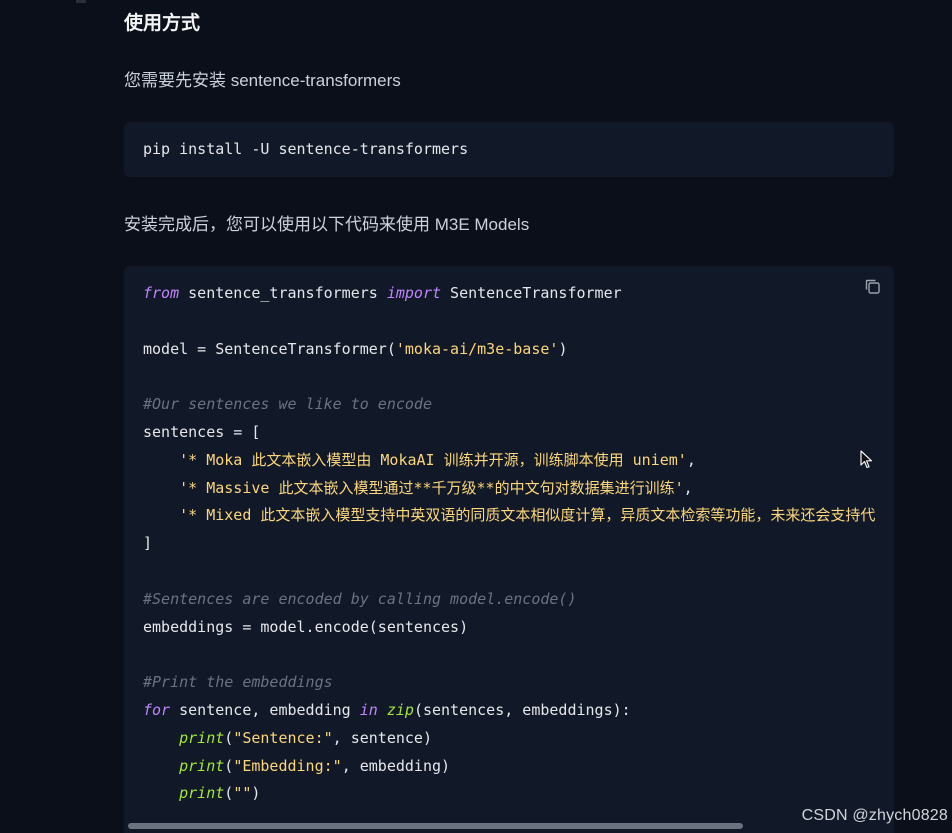 This screenshot has height=833, width=952. Describe the element at coordinates (287, 404) in the screenshot. I see `code-comment: #Our sentences we like to encode` at that location.